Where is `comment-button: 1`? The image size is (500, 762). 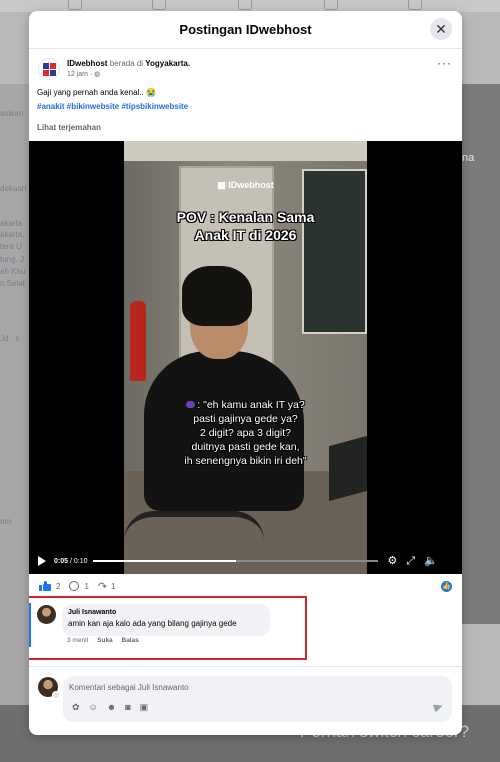 comment-button: 1 is located at coordinates (79, 586).